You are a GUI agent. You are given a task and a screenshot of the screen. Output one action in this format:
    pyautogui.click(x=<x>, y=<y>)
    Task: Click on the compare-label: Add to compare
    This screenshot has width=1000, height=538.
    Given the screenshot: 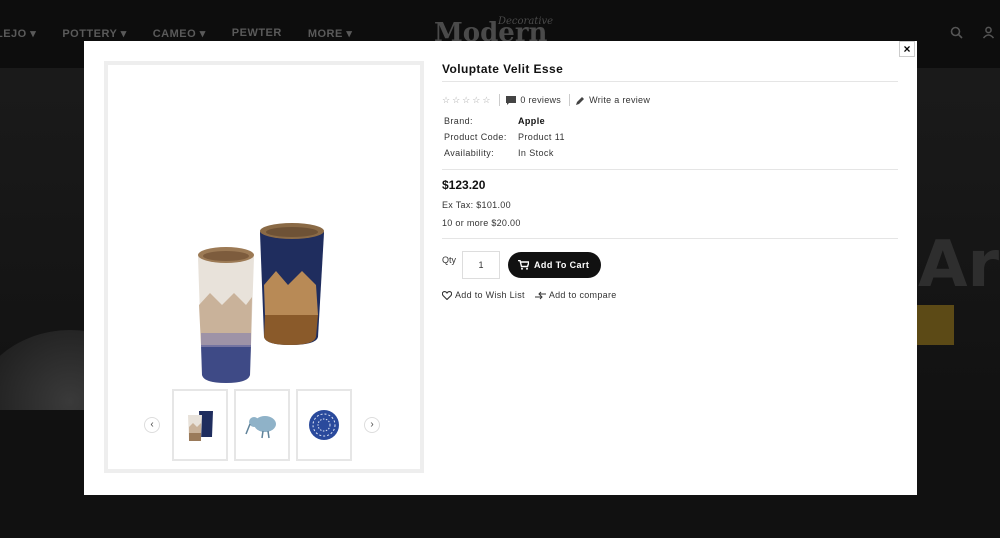 What is the action you would take?
    pyautogui.click(x=582, y=295)
    